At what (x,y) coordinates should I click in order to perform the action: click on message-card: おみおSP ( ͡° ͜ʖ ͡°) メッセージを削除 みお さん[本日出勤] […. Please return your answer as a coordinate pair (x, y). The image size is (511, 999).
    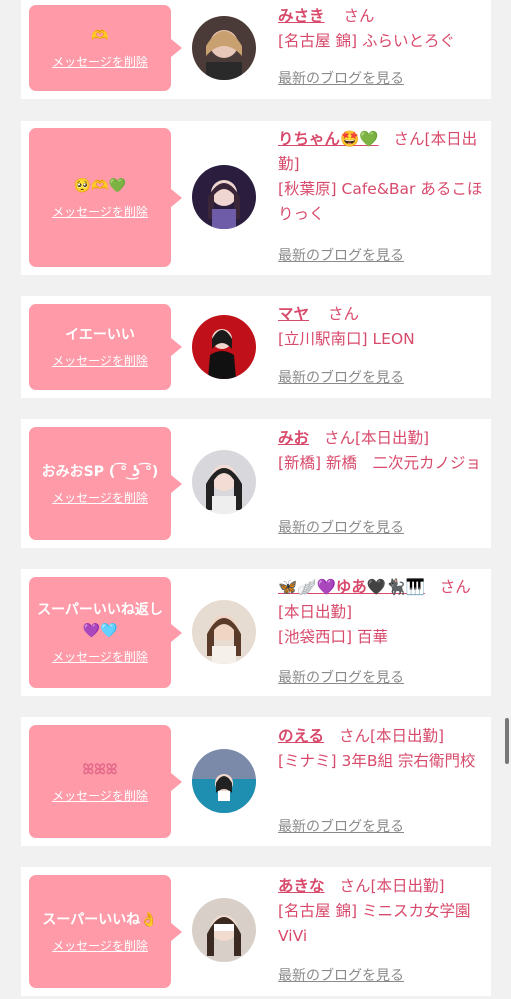
    Looking at the image, I should click on (256, 483).